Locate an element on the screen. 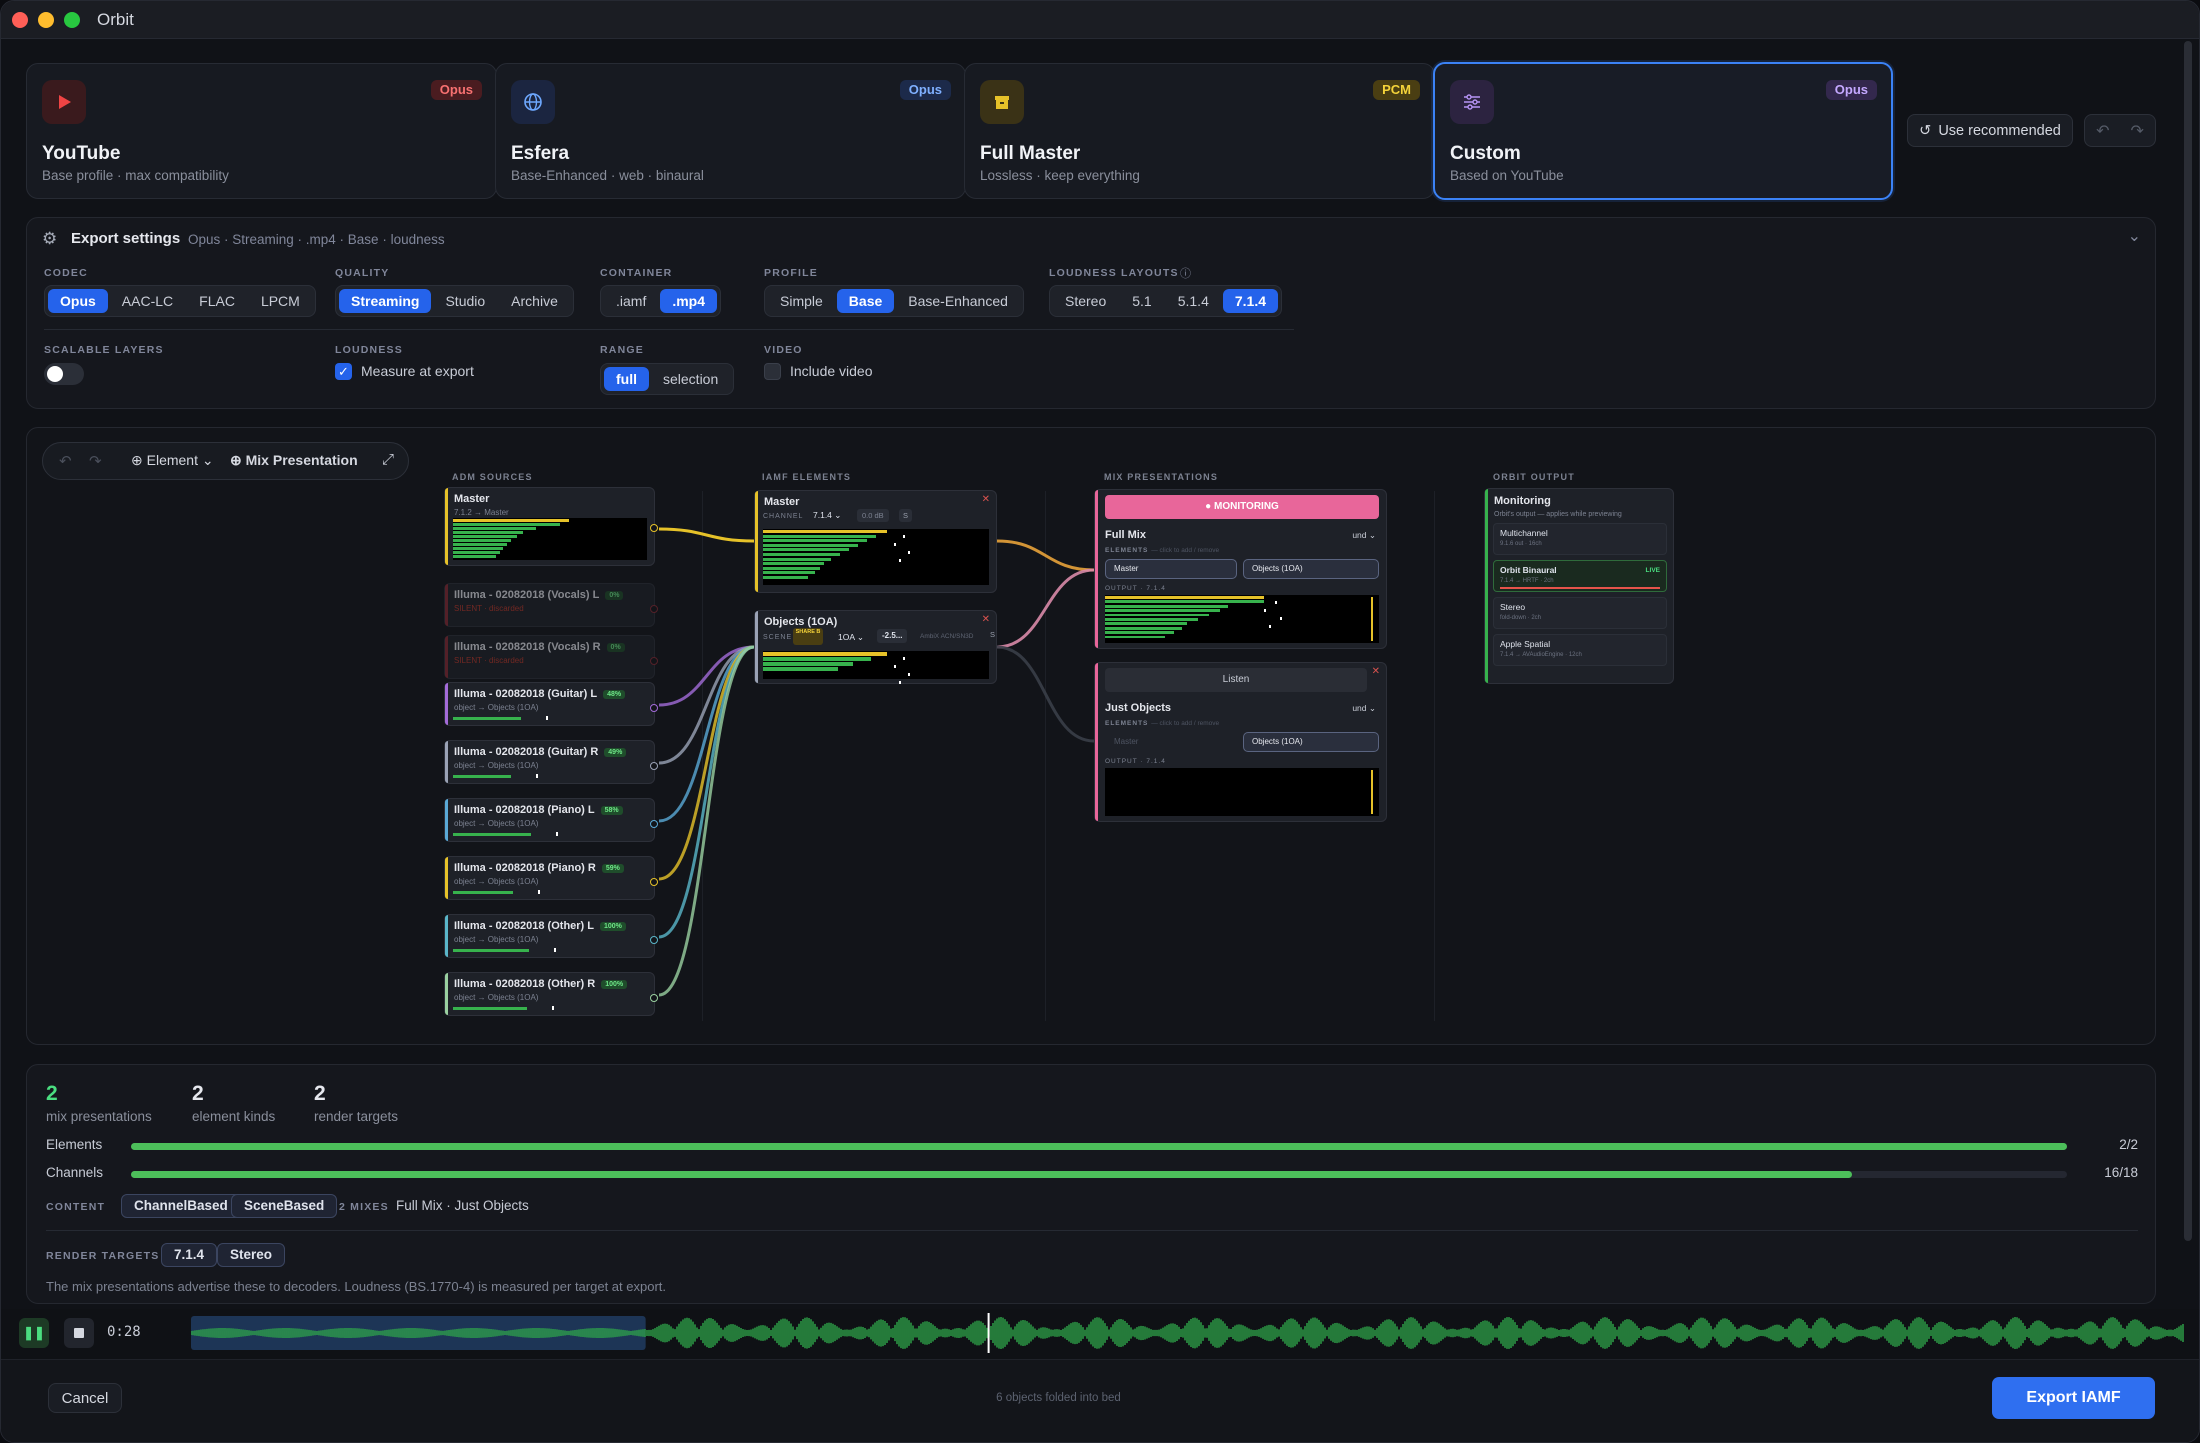 This screenshot has height=1443, width=2200. mix-elements-row: ELEMENTS — click to add / remove is located at coordinates (1162, 550).